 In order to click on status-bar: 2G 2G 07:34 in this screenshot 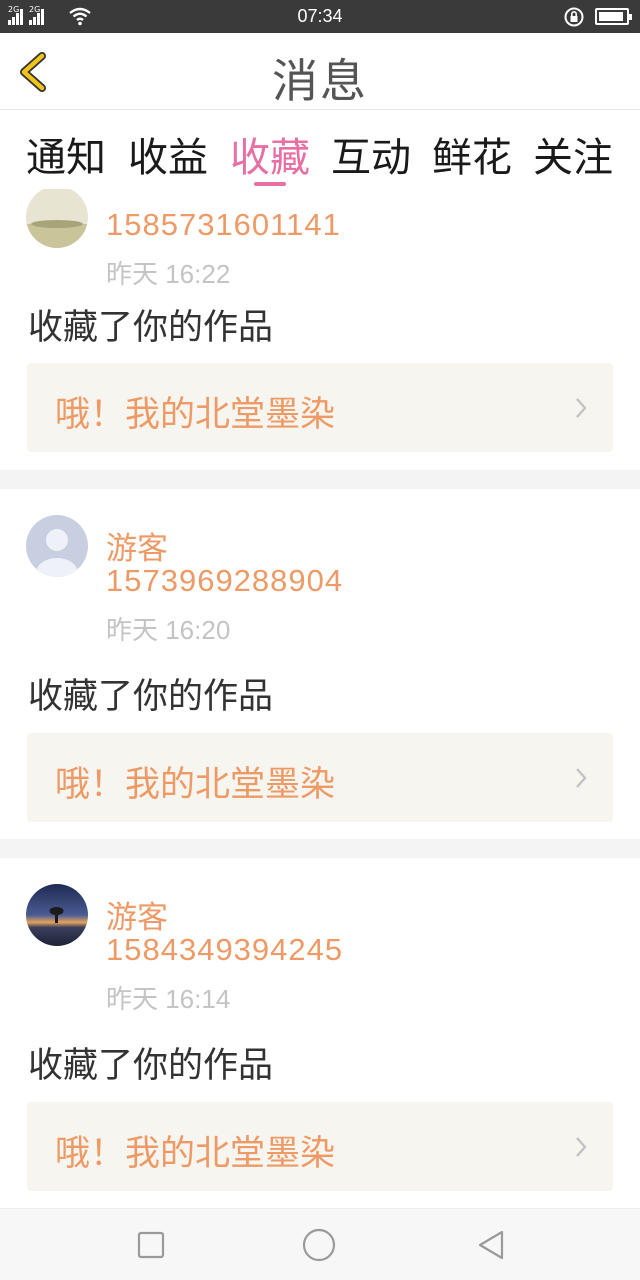, I will do `click(320, 16)`.